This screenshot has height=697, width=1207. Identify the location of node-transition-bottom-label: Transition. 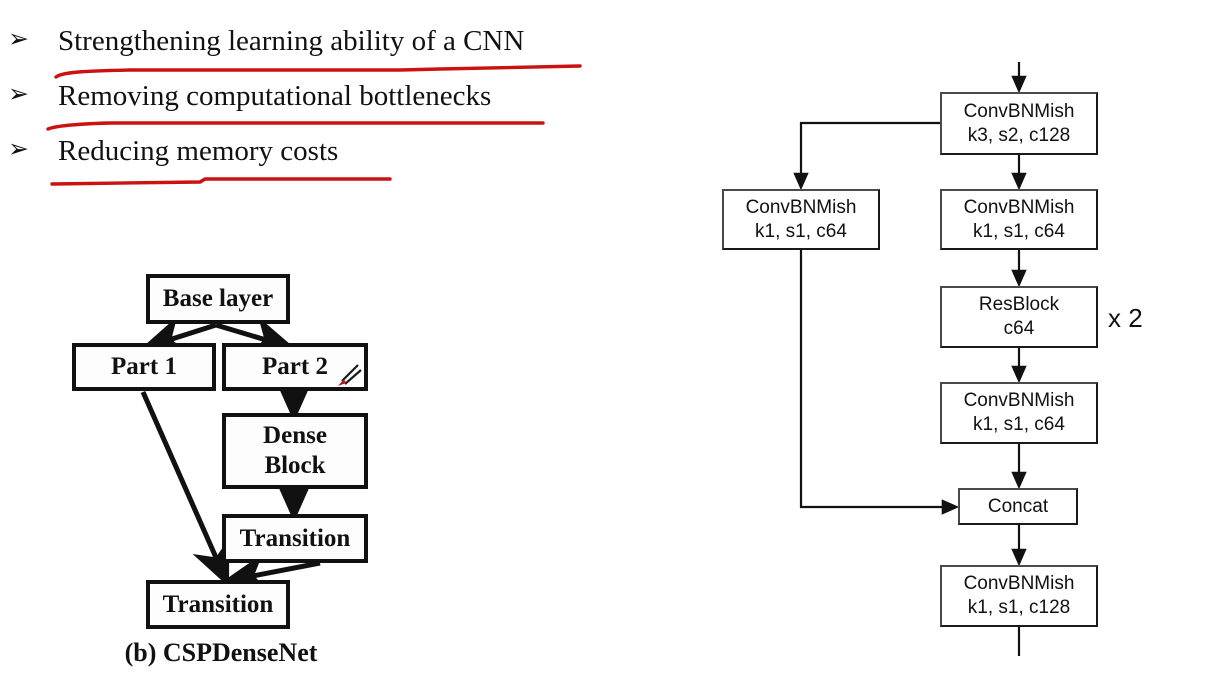
(218, 604).